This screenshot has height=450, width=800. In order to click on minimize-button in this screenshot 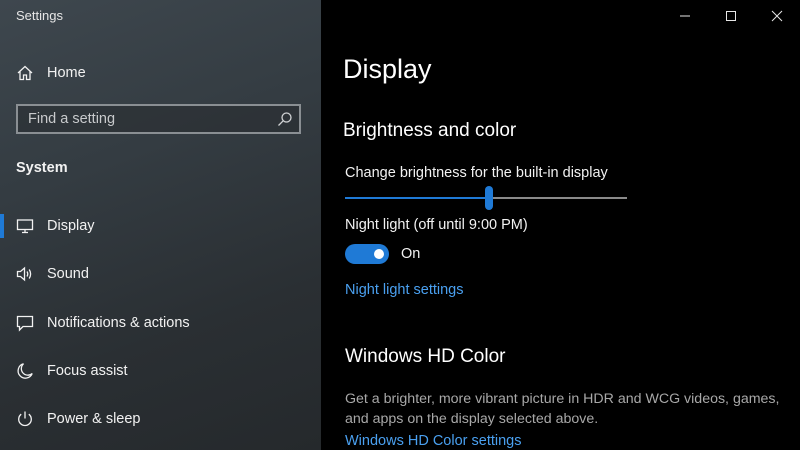, I will do `click(685, 16)`.